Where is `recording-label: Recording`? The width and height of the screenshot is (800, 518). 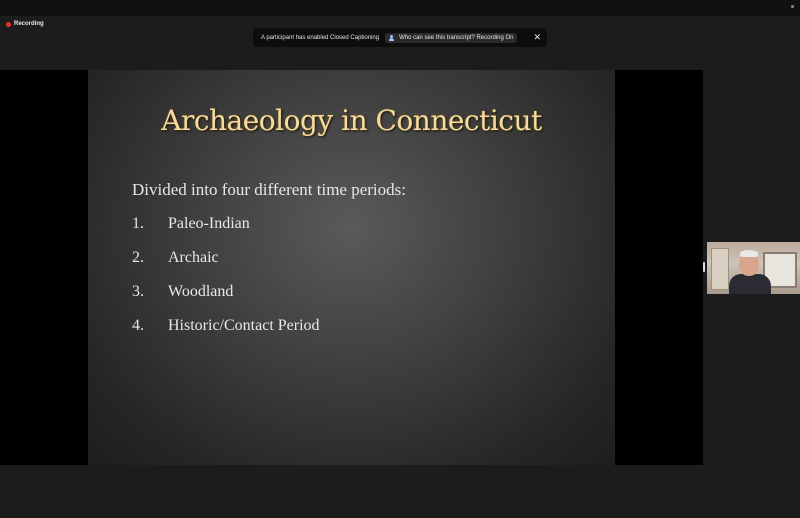
recording-label: Recording is located at coordinates (29, 24).